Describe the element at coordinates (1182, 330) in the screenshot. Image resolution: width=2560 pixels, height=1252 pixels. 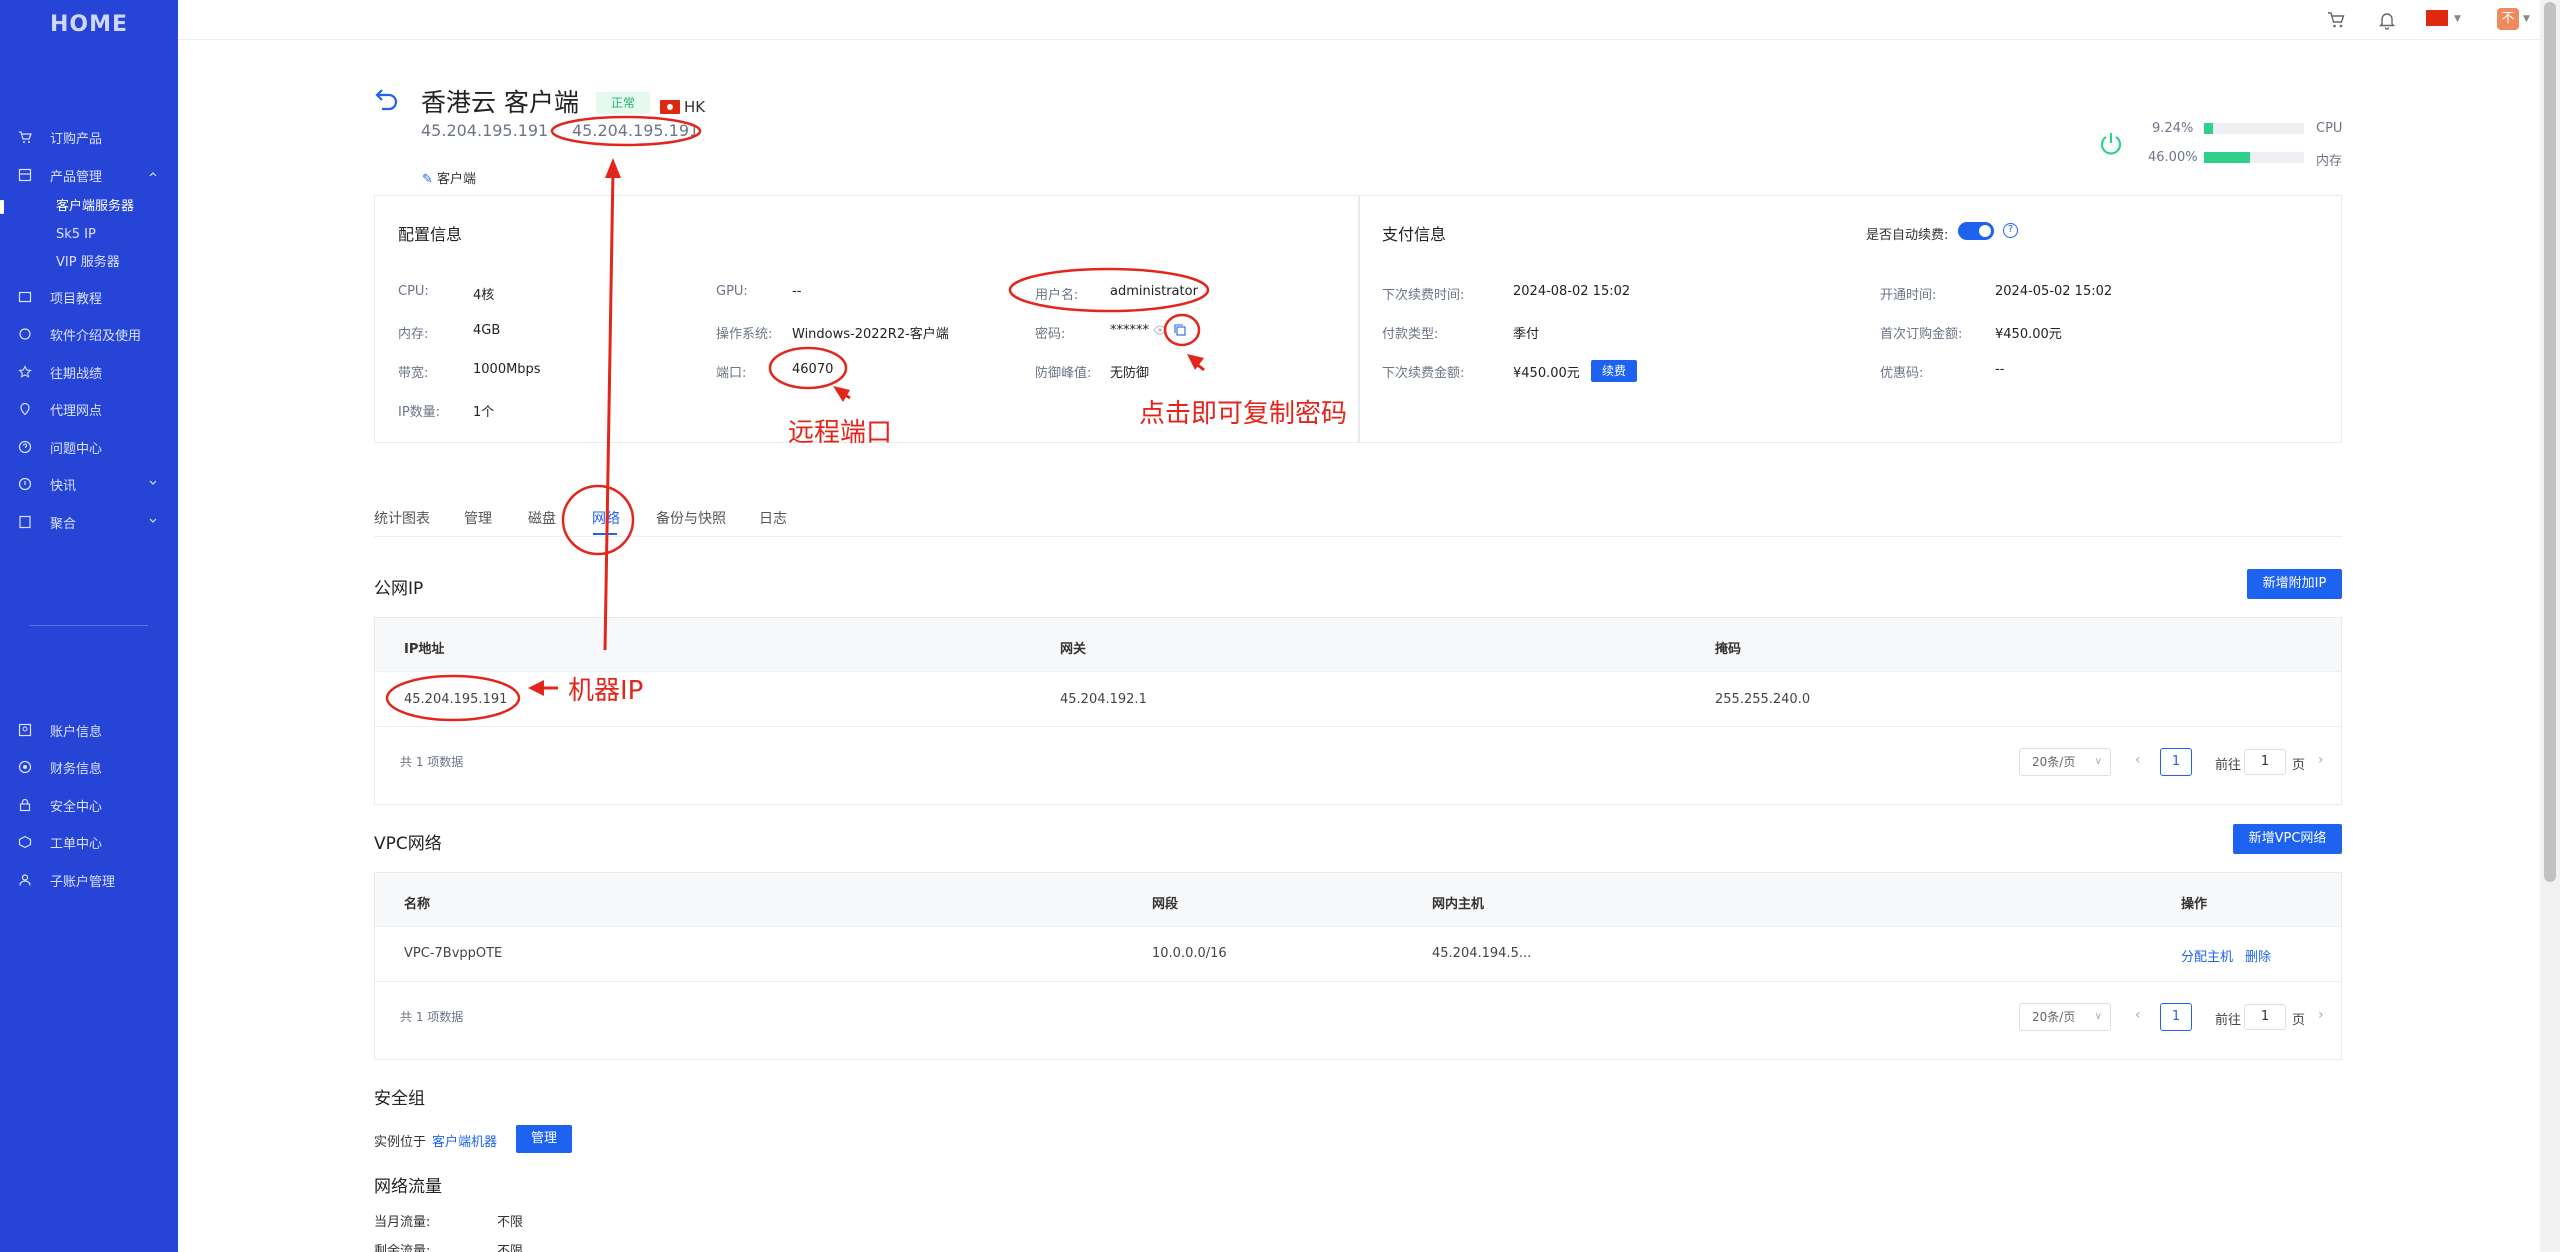
I see `annotation-circle-copy` at that location.